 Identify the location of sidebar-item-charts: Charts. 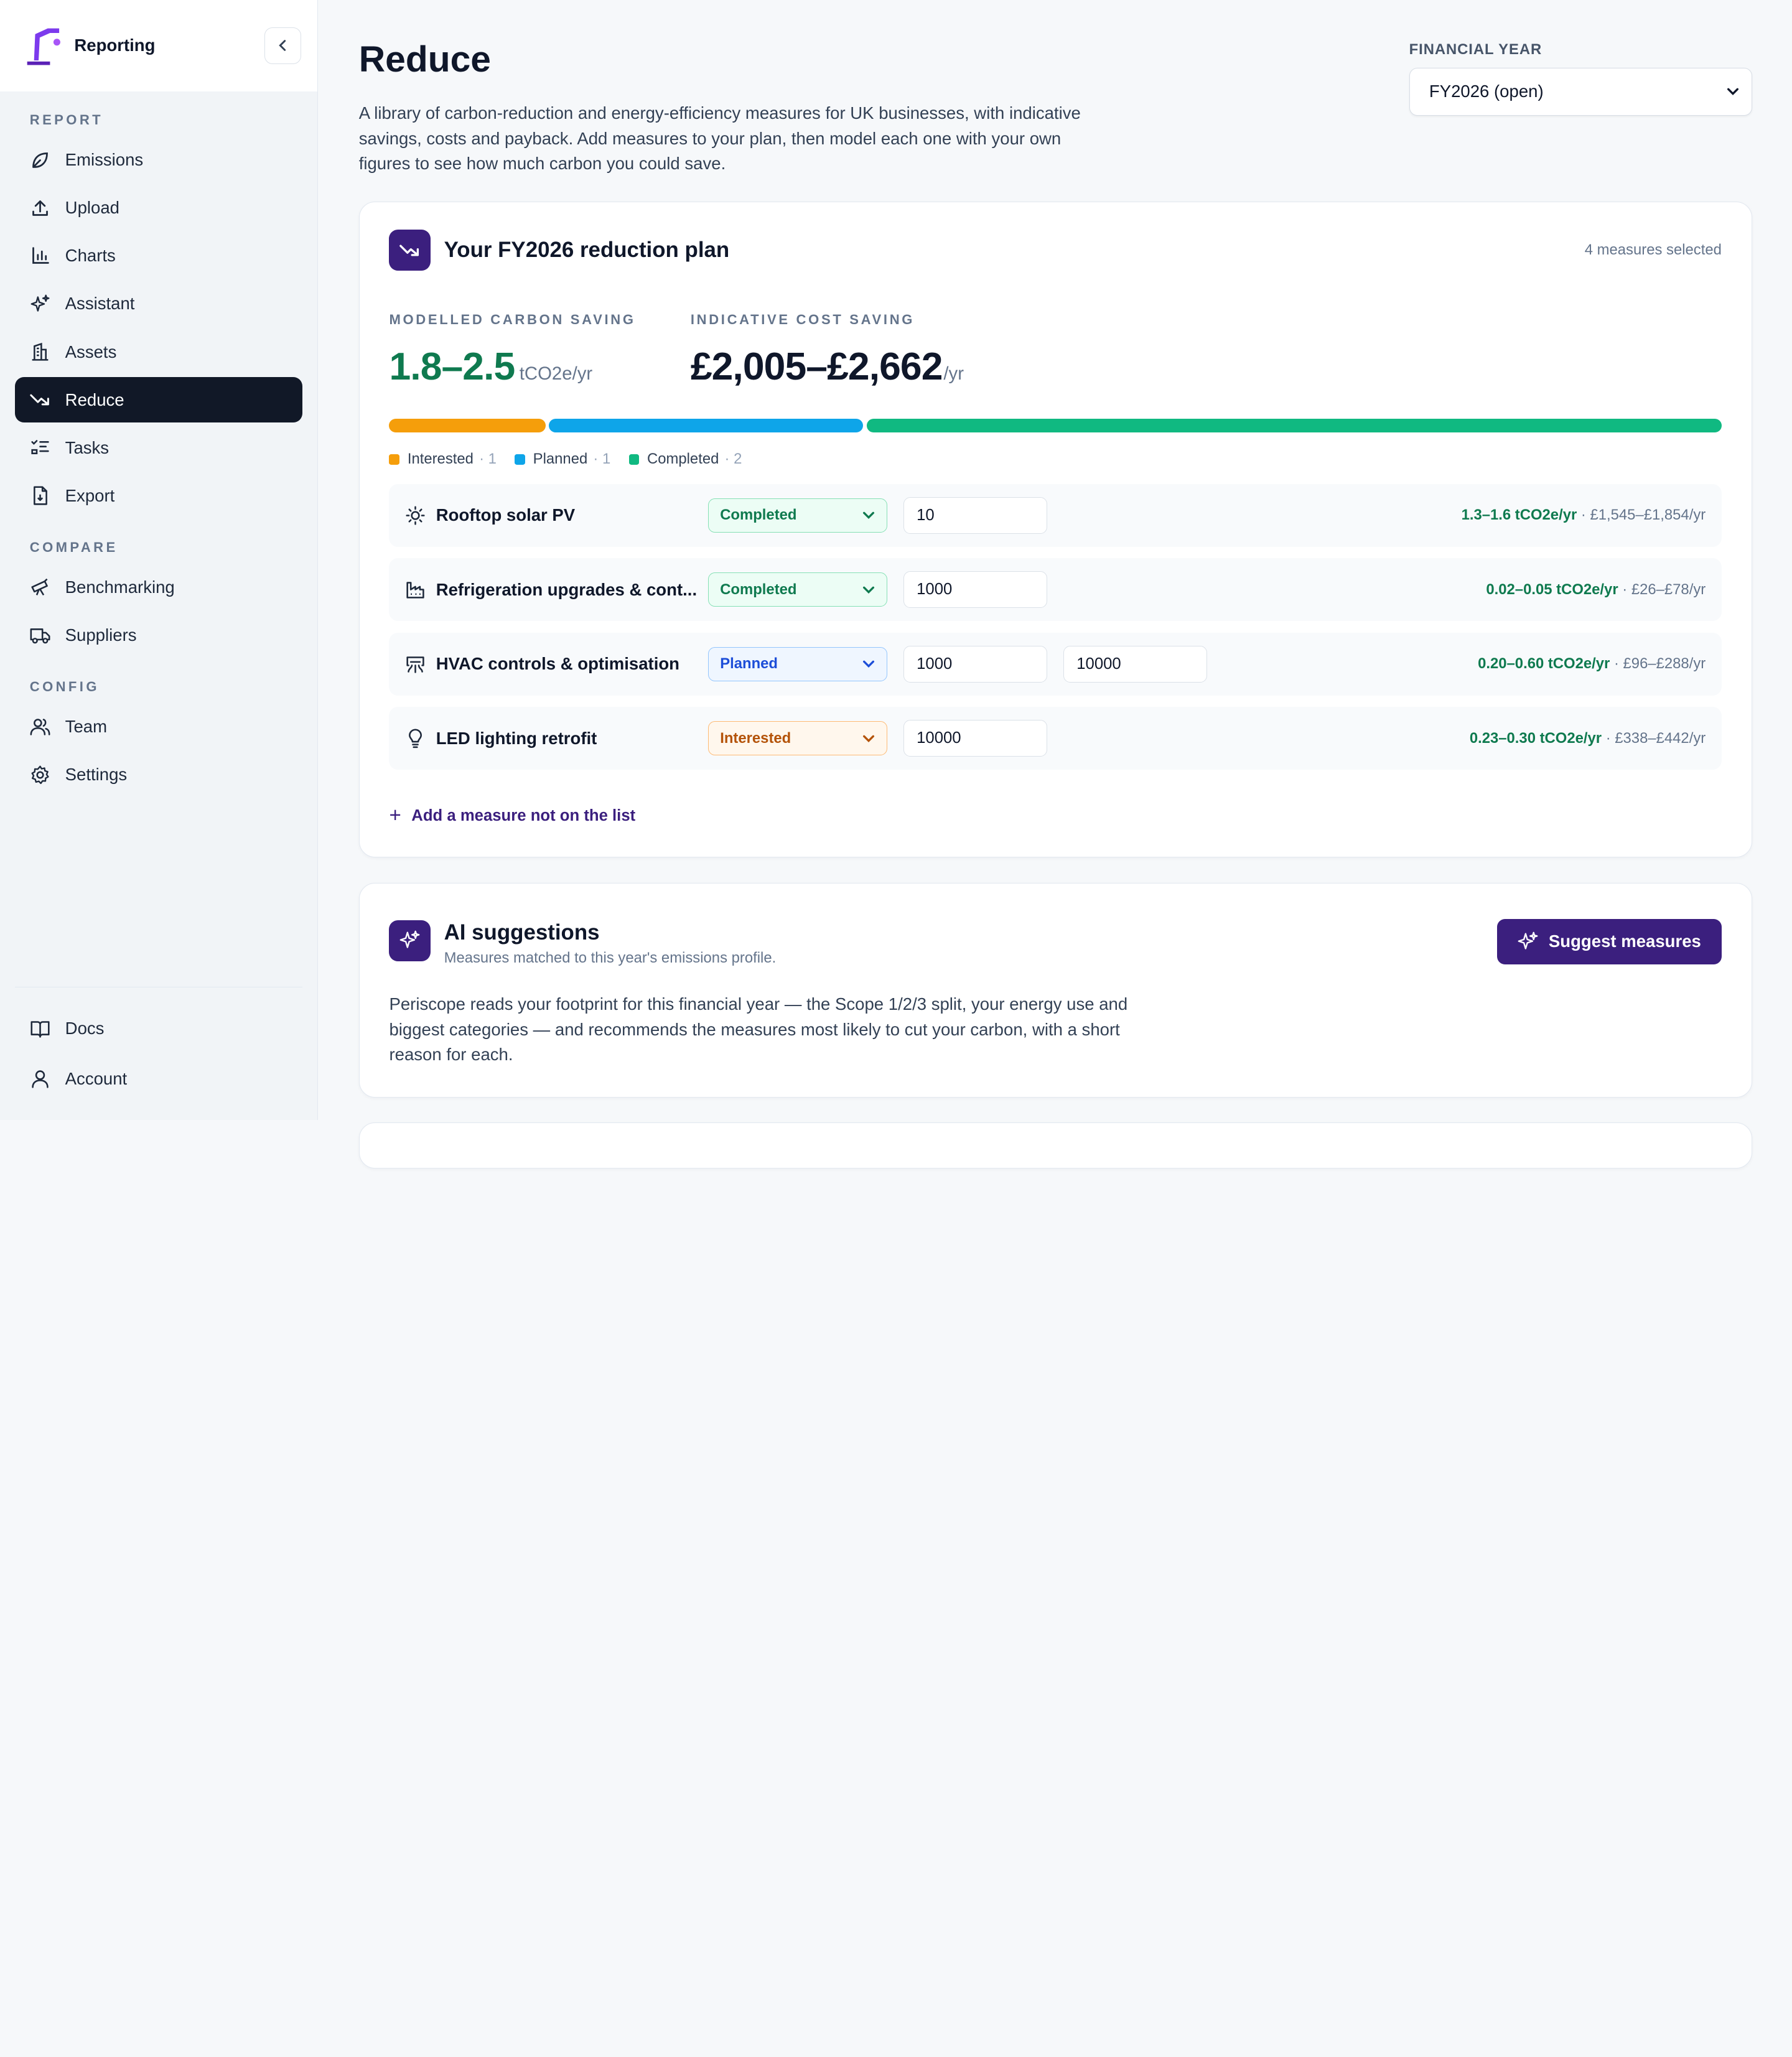
(158, 256).